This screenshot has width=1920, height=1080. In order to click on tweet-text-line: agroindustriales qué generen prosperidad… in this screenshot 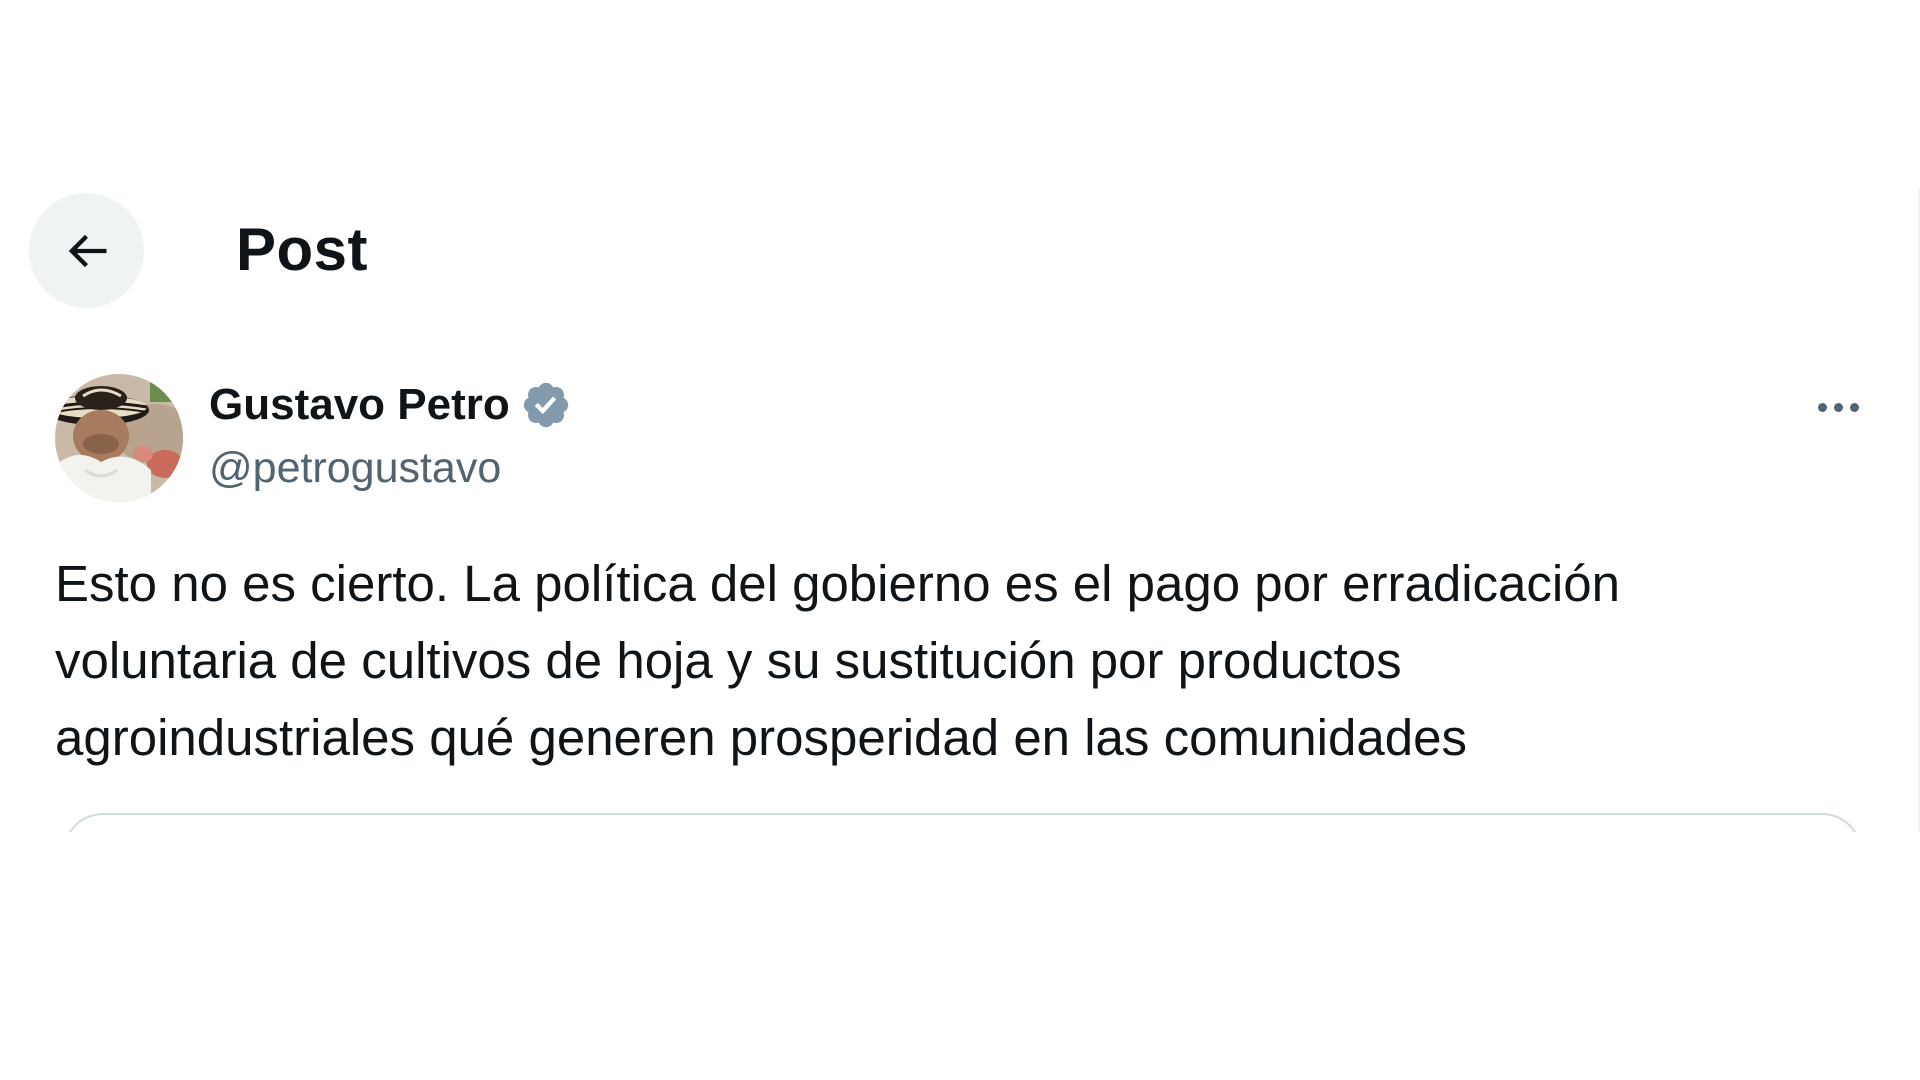, I will do `click(761, 737)`.